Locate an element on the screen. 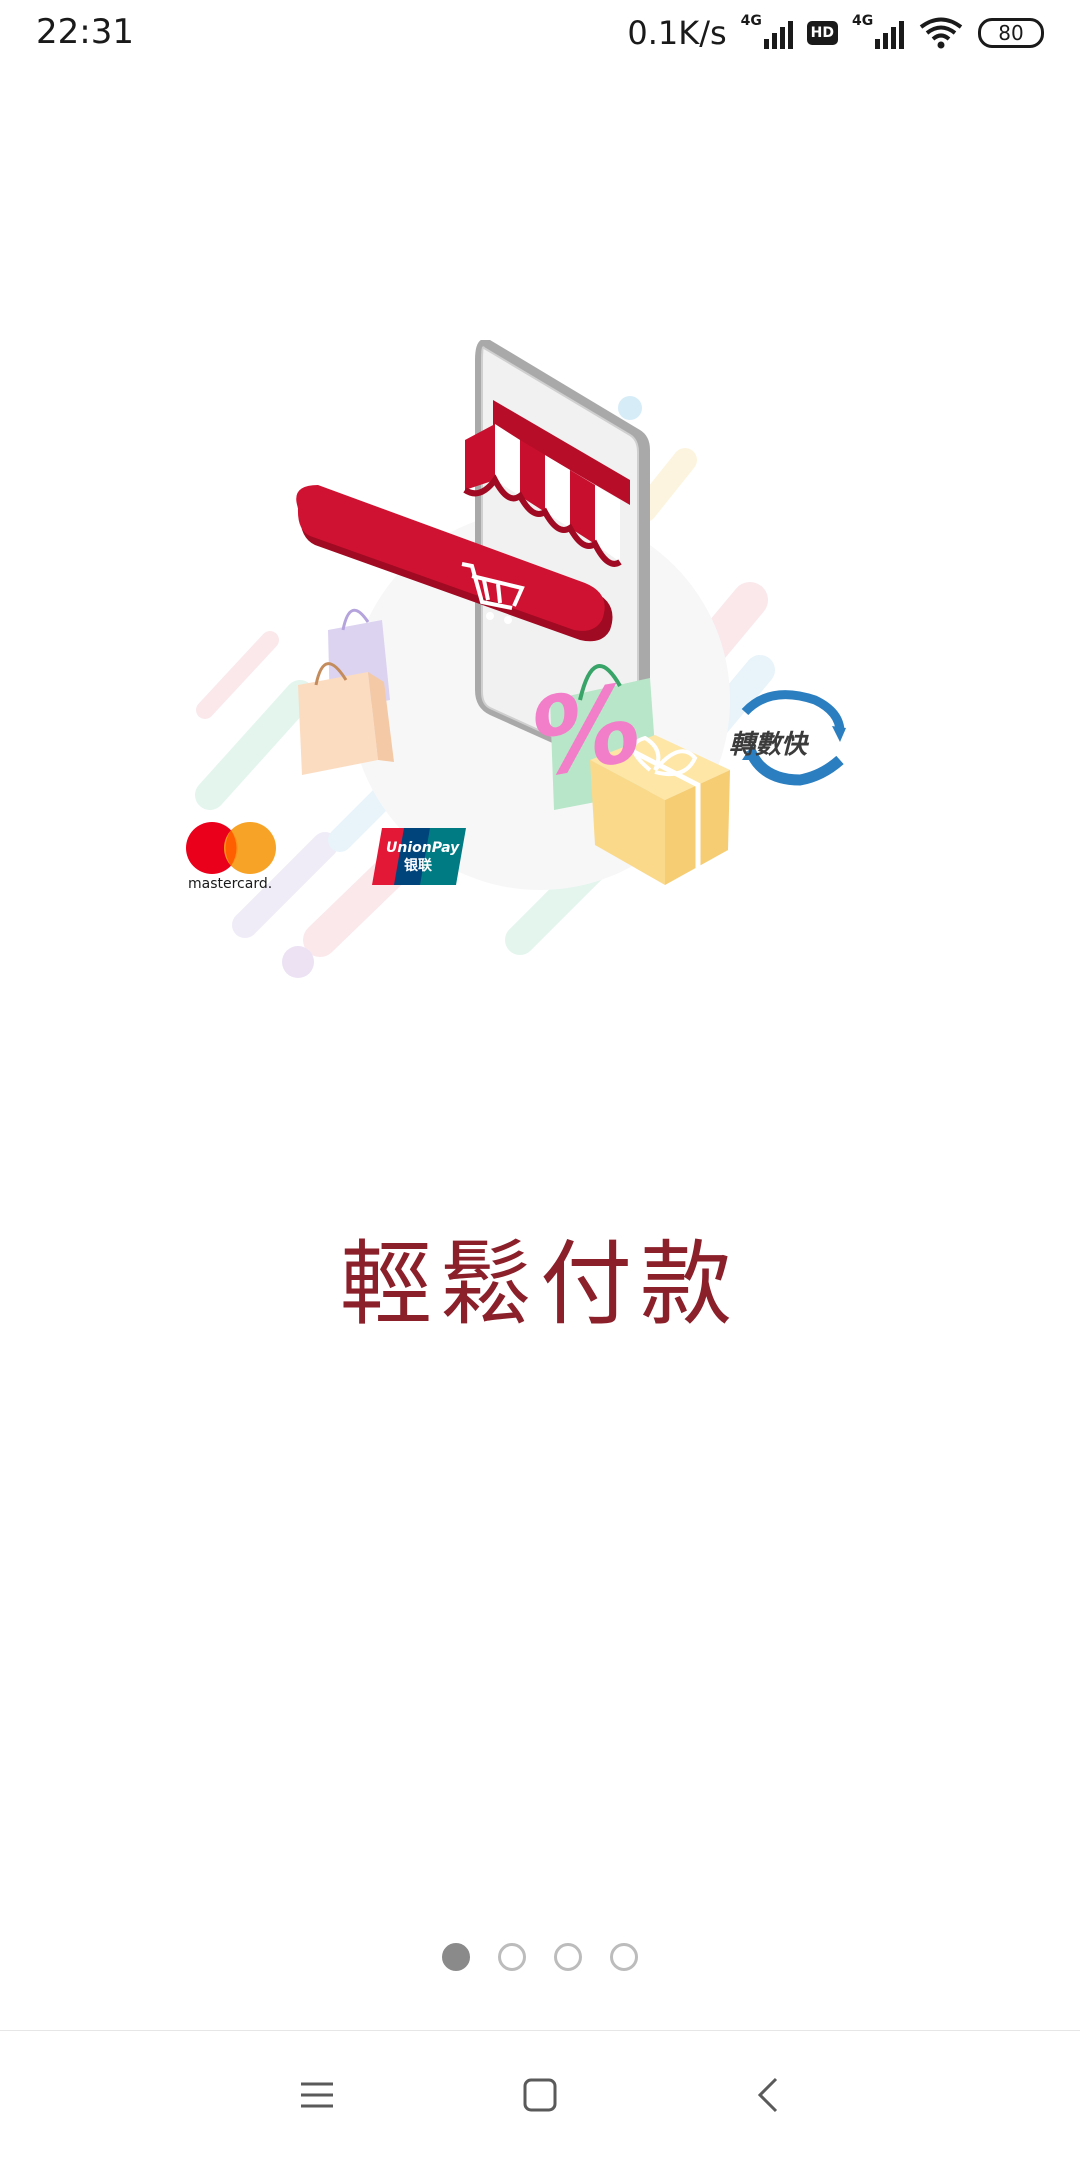  status-time: 22:31 is located at coordinates (85, 32).